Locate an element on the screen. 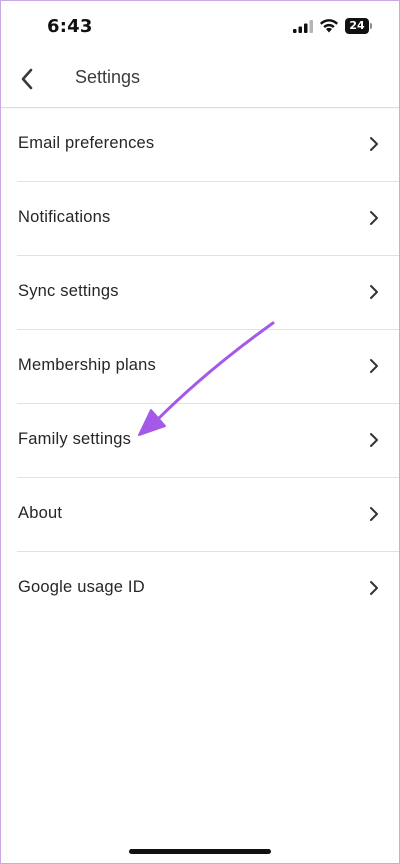 The image size is (400, 864). battery-tip is located at coordinates (371, 26).